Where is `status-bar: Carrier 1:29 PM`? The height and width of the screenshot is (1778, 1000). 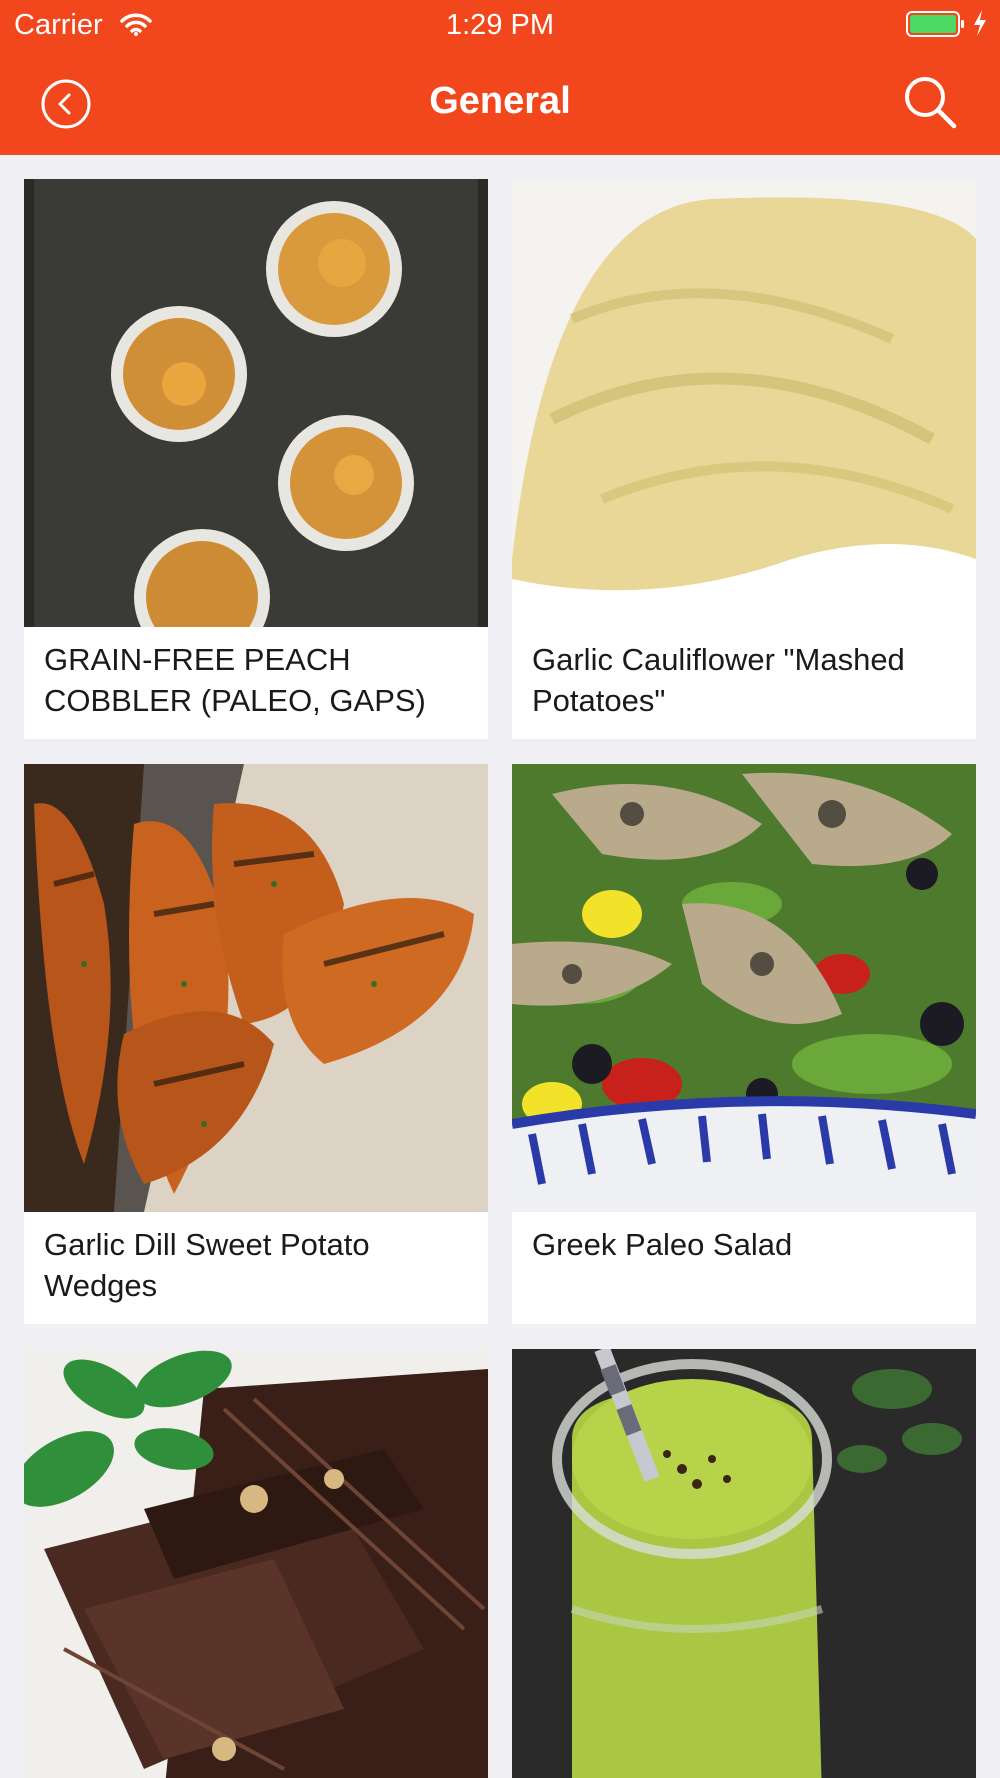 status-bar: Carrier 1:29 PM is located at coordinates (500, 25).